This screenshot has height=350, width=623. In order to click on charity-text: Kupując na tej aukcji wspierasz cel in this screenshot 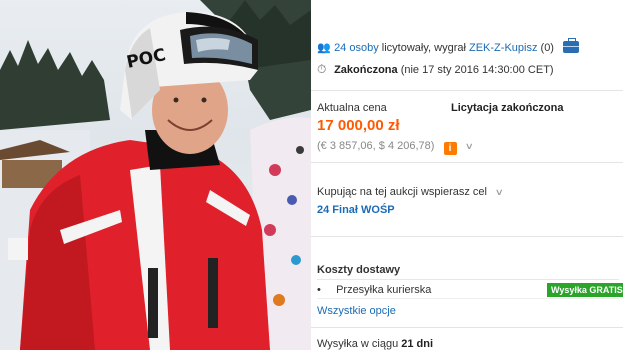, I will do `click(402, 192)`.